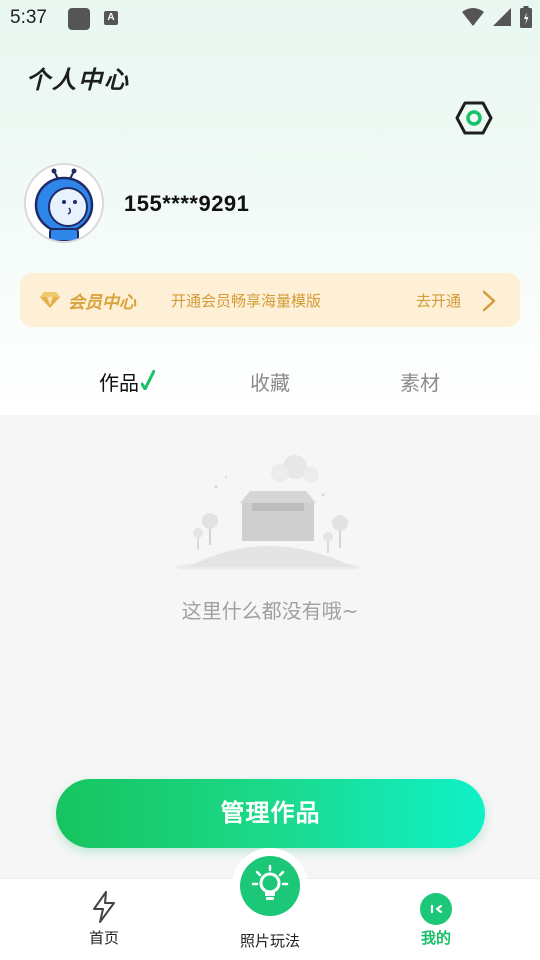  What do you see at coordinates (270, 813) in the screenshot?
I see `manage-works-button: 管理作品` at bounding box center [270, 813].